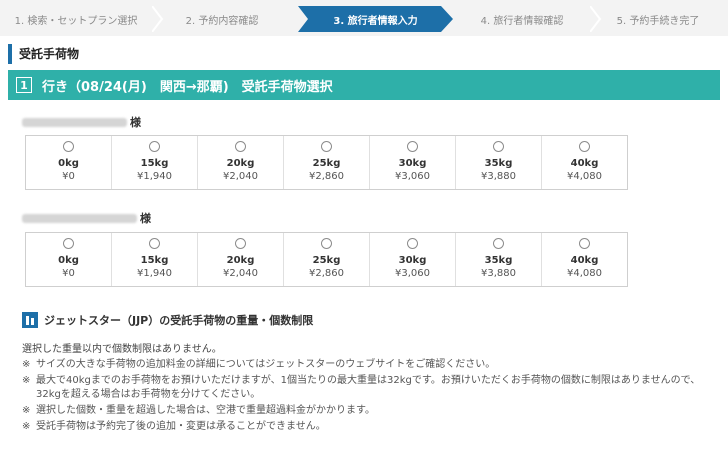 This screenshot has width=728, height=450. I want to click on step-label: 1. 検索・セットプラン選択, so click(76, 21).